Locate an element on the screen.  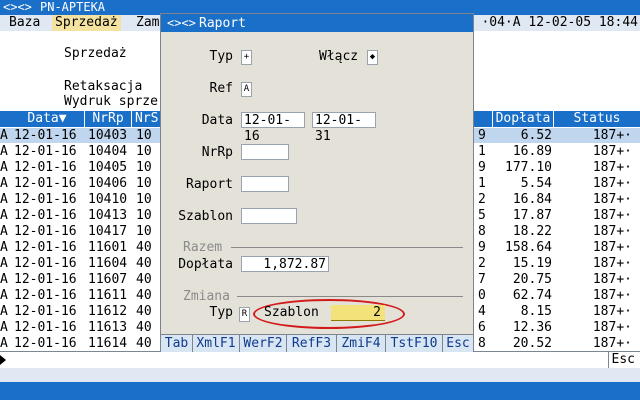
fkey-zmif4: ZmiF4 is located at coordinates (361, 343).